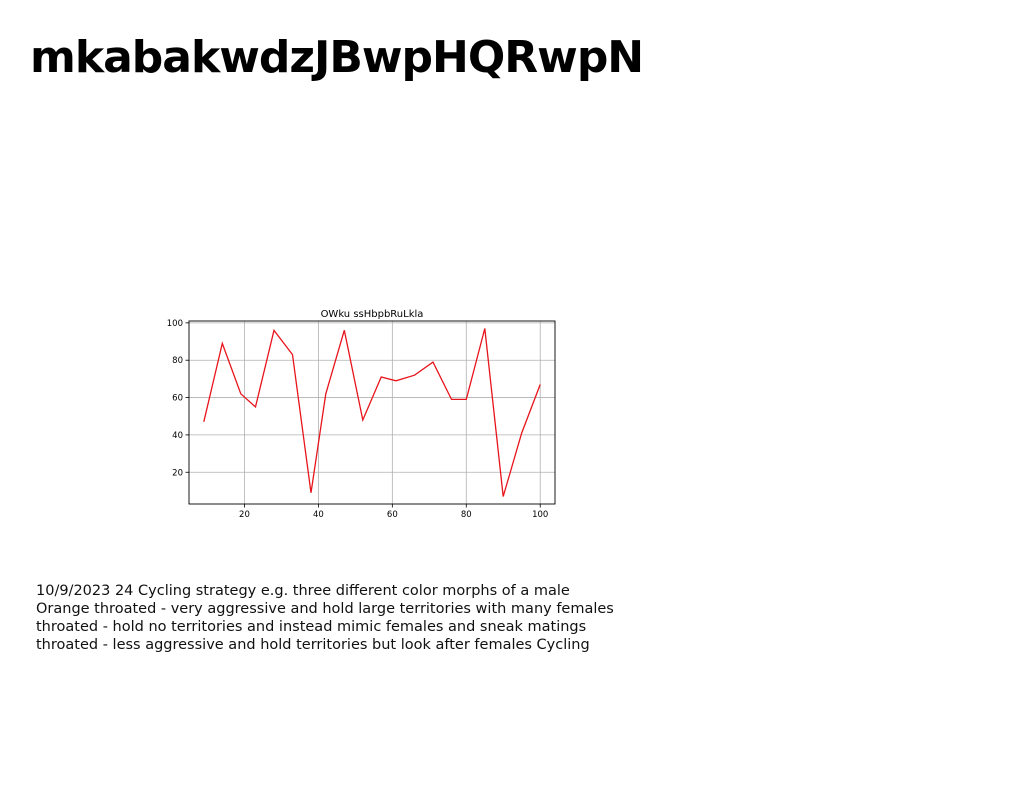 The height and width of the screenshot is (788, 1024). I want to click on chart-svg: OWku ssHbpbRuLkla 20 40 60 80 100 20 40 60 80 100, so click(361, 414).